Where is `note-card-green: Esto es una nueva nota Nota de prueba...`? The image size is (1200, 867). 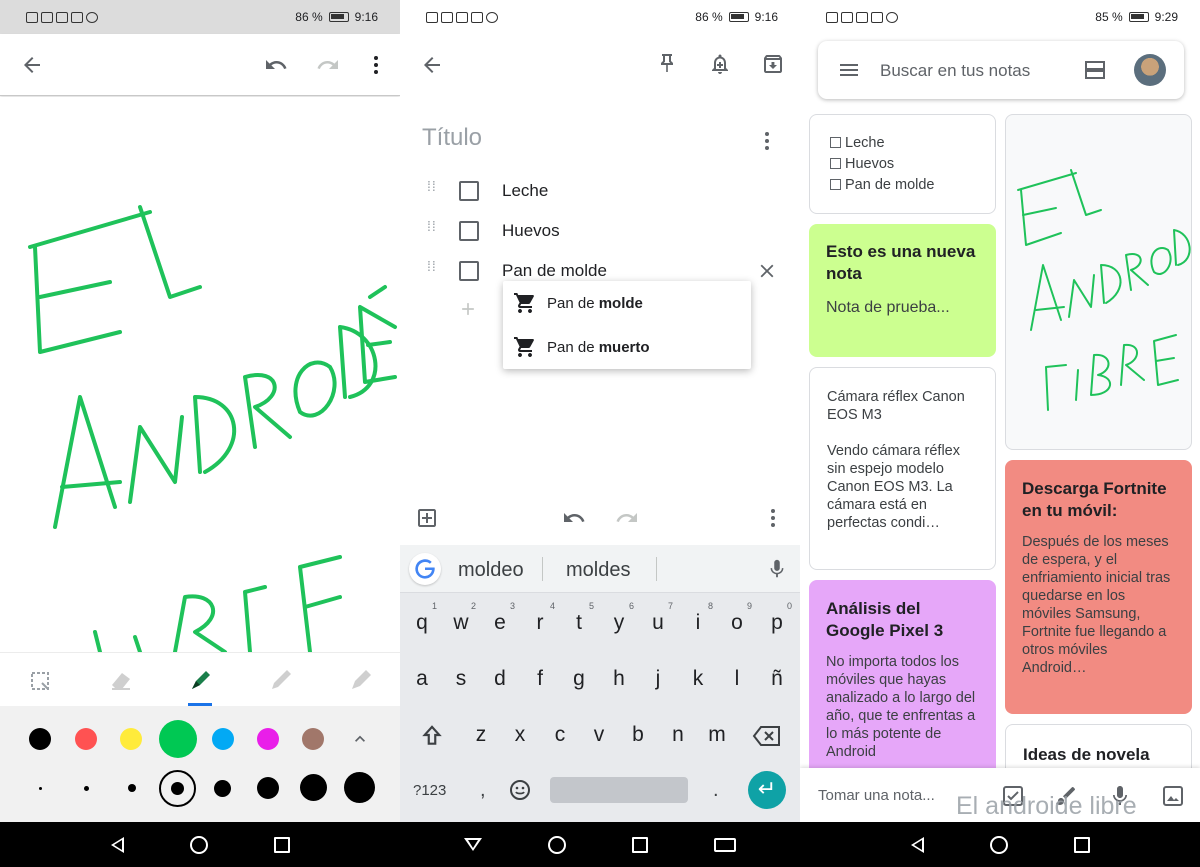 note-card-green: Esto es una nueva nota Nota de prueba... is located at coordinates (902, 290).